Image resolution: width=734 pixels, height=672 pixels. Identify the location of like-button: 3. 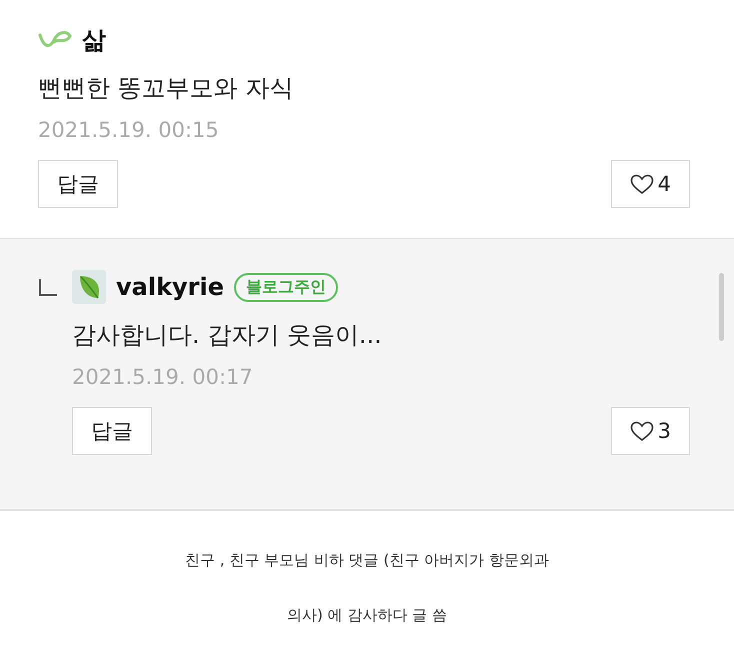
(650, 431).